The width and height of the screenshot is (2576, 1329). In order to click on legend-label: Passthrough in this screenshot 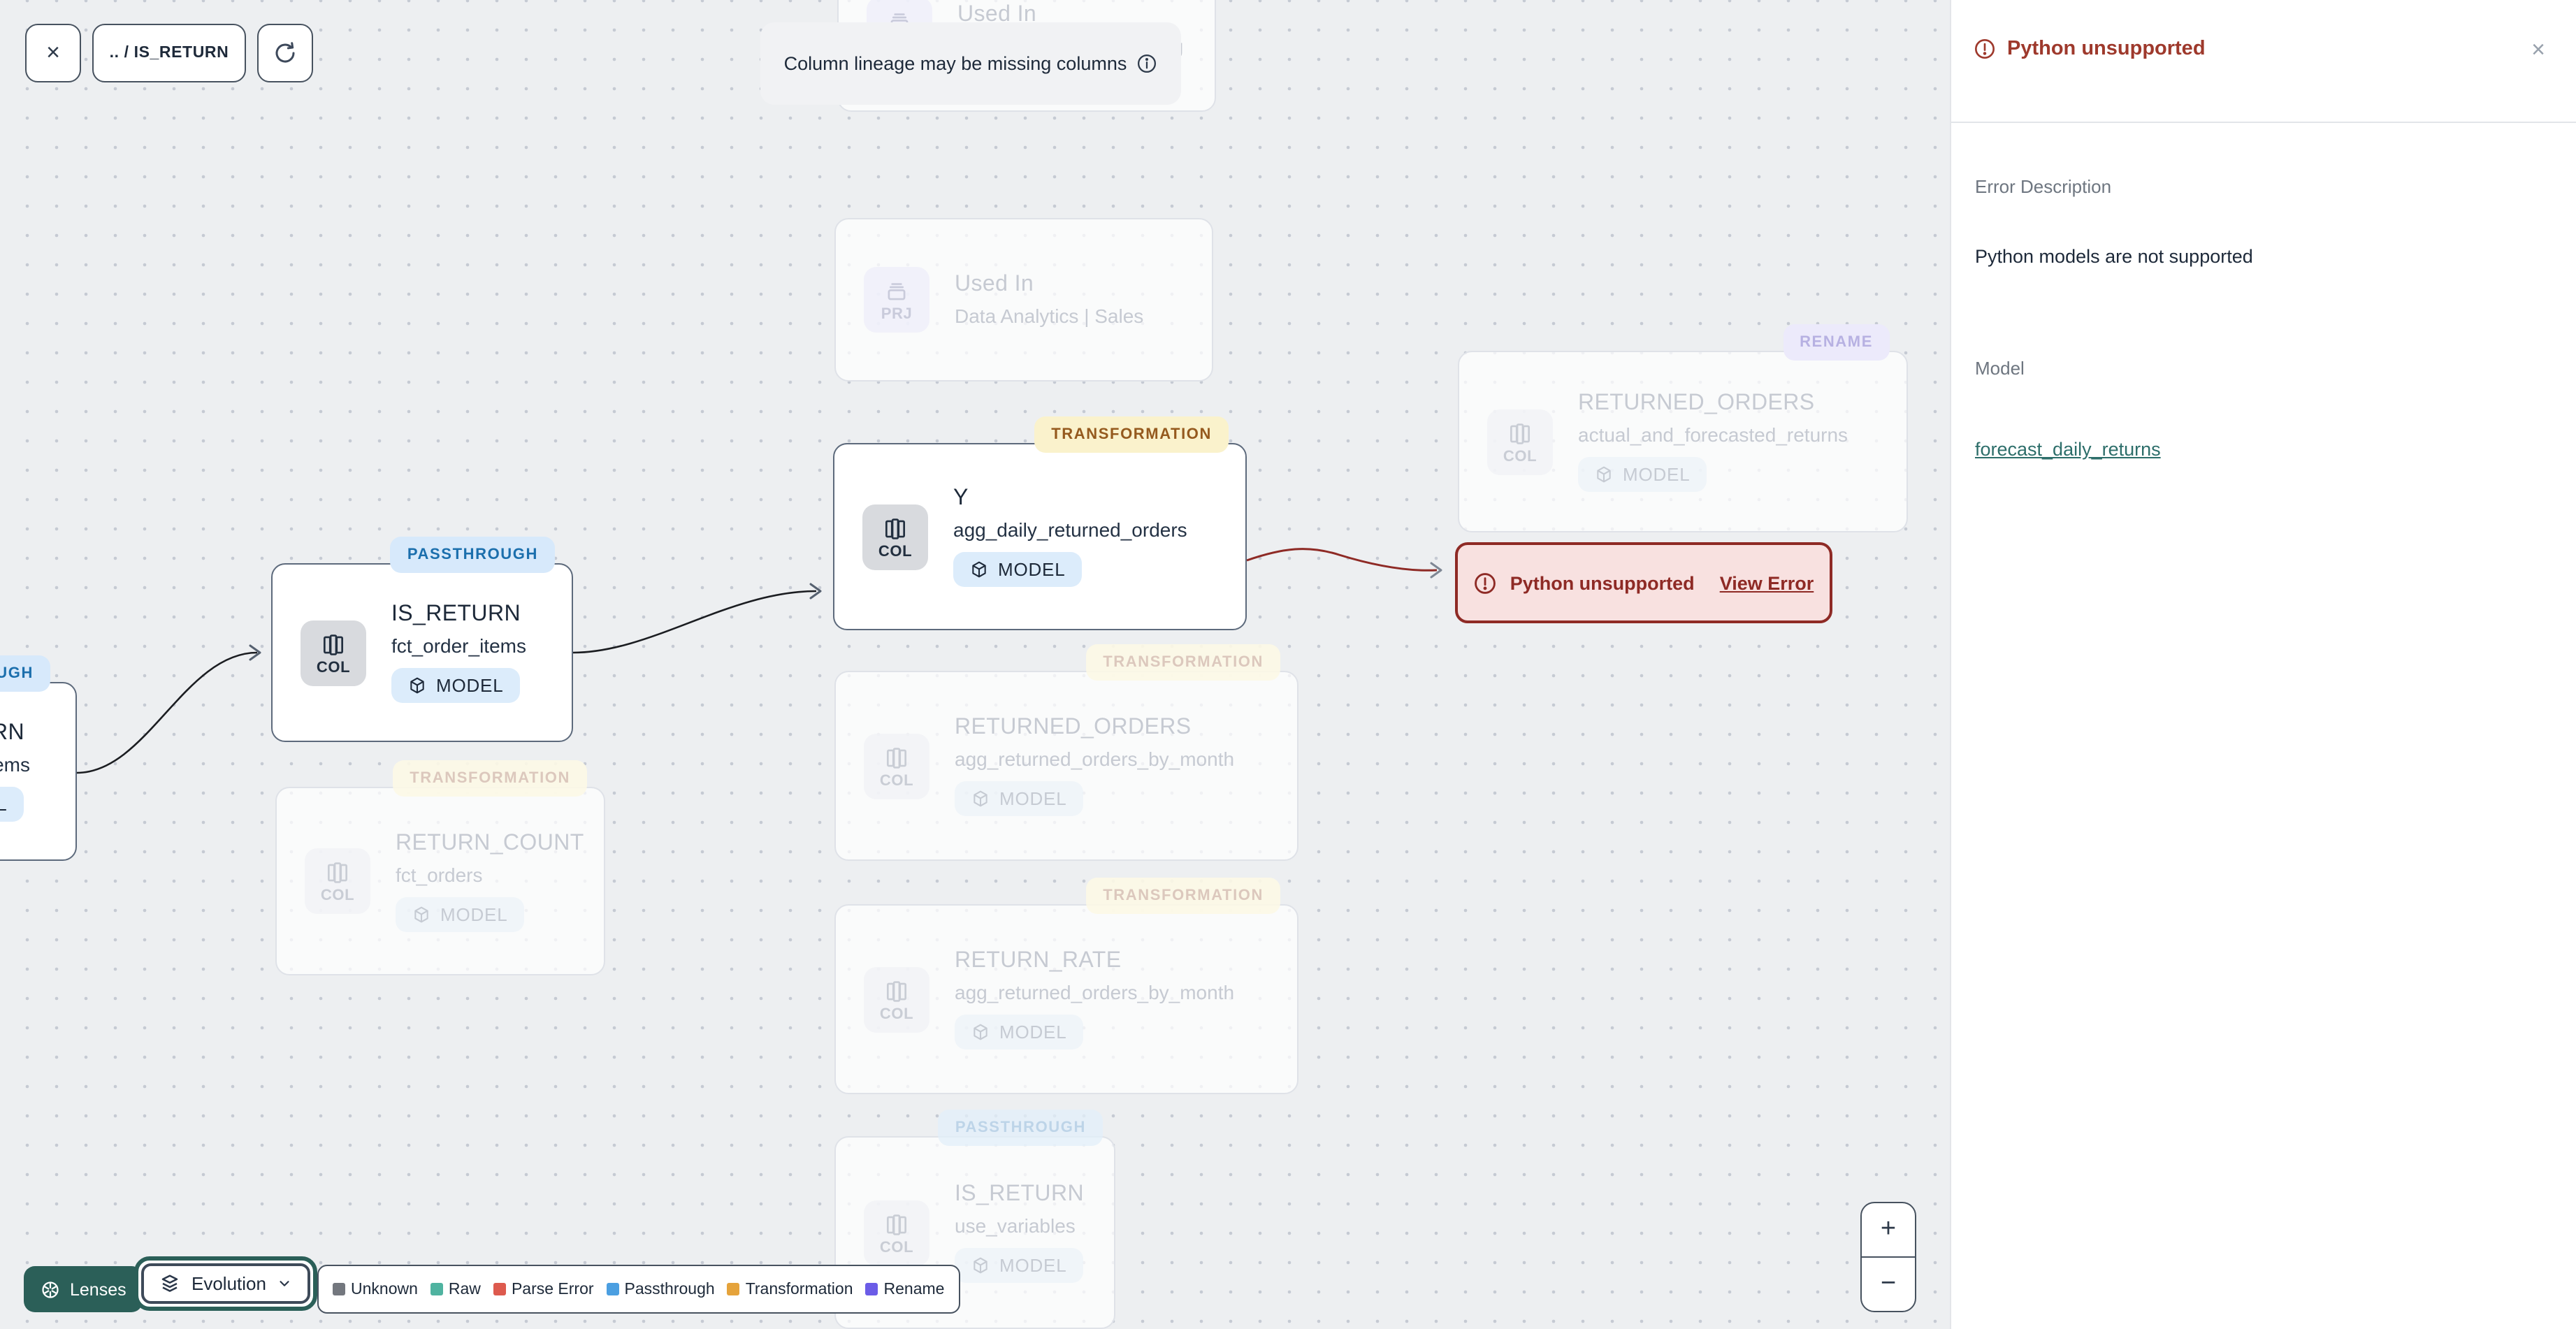, I will do `click(670, 1289)`.